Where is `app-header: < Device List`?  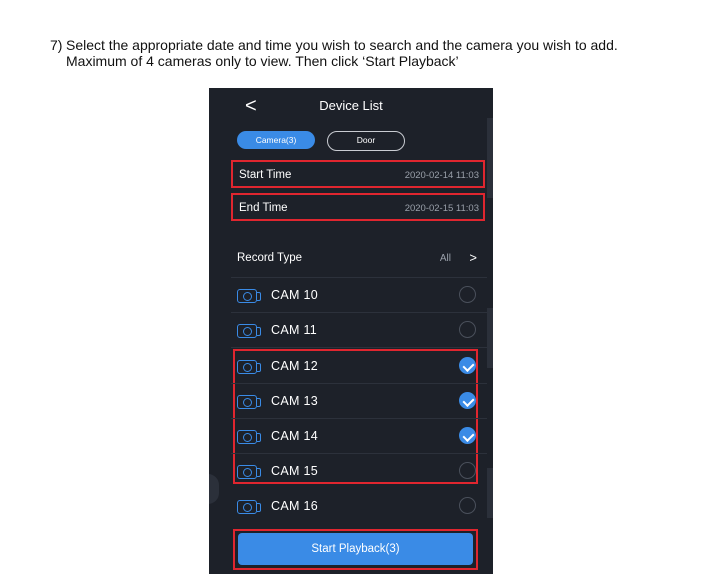
app-header: < Device List is located at coordinates (351, 106).